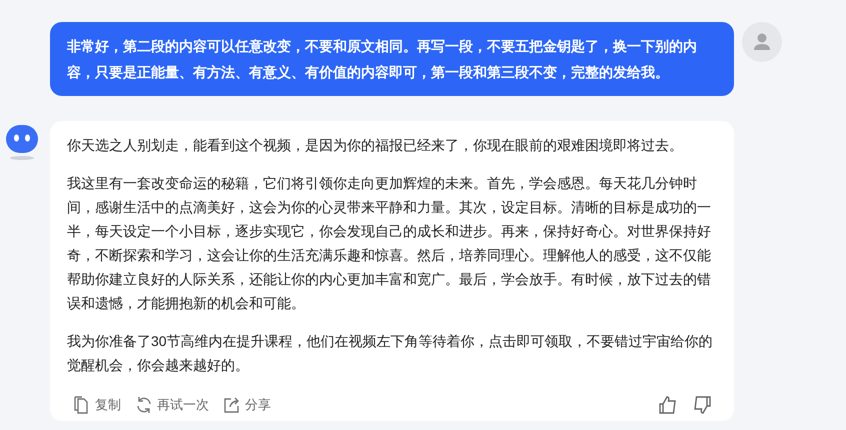 The height and width of the screenshot is (430, 846). Describe the element at coordinates (231, 405) in the screenshot. I see `share-icon` at that location.